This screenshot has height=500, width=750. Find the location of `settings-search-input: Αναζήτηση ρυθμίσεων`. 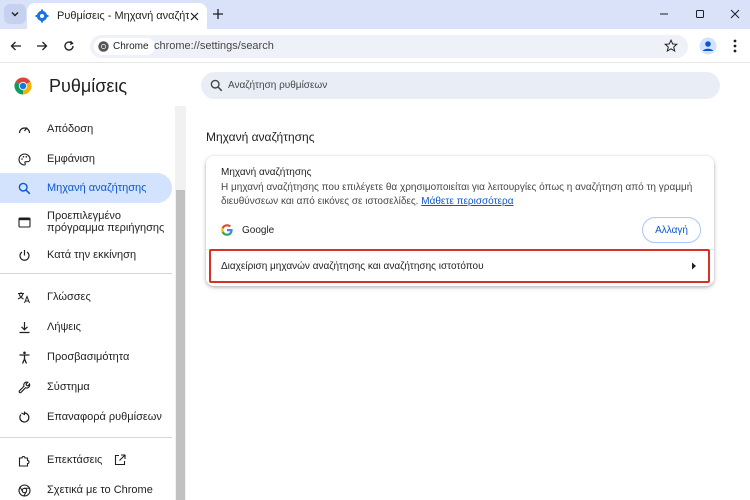

settings-search-input: Αναζήτηση ρυθμίσεων is located at coordinates (460, 85).